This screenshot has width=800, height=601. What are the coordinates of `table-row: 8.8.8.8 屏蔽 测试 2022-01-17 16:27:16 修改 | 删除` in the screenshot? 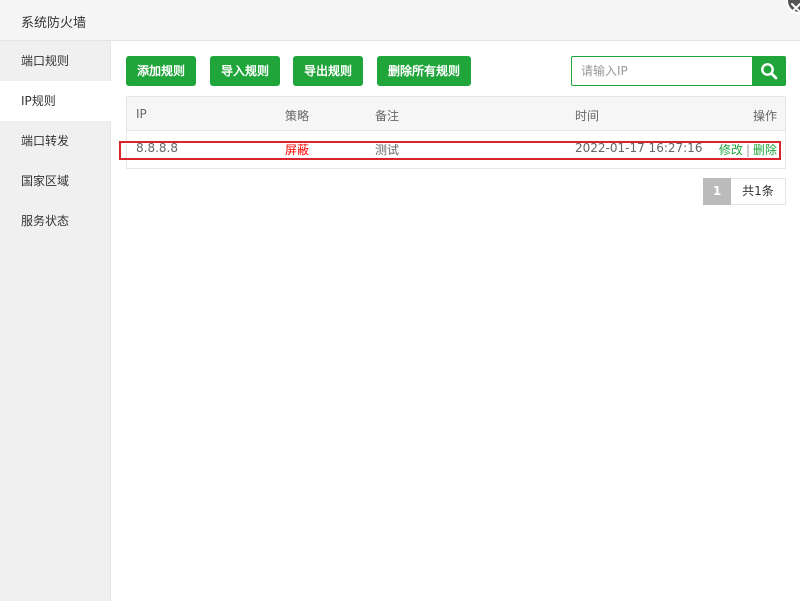 It's located at (456, 150).